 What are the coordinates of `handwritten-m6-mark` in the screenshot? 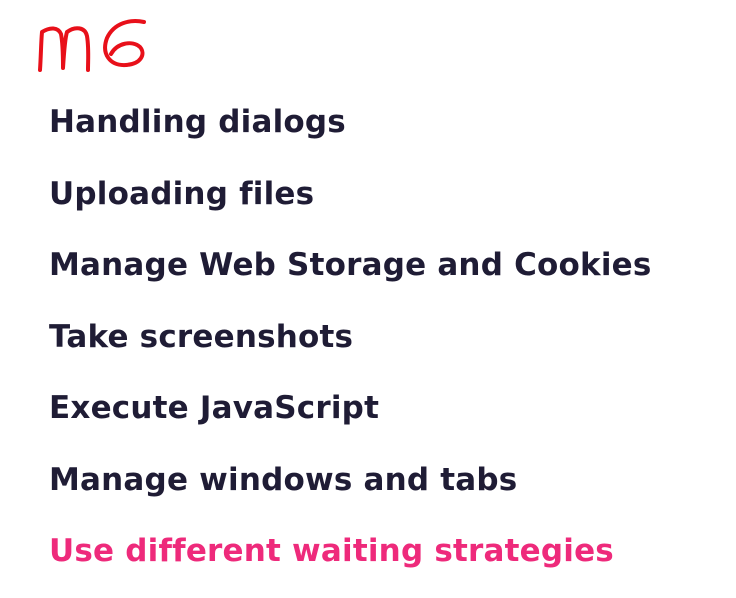 It's located at (92, 45).